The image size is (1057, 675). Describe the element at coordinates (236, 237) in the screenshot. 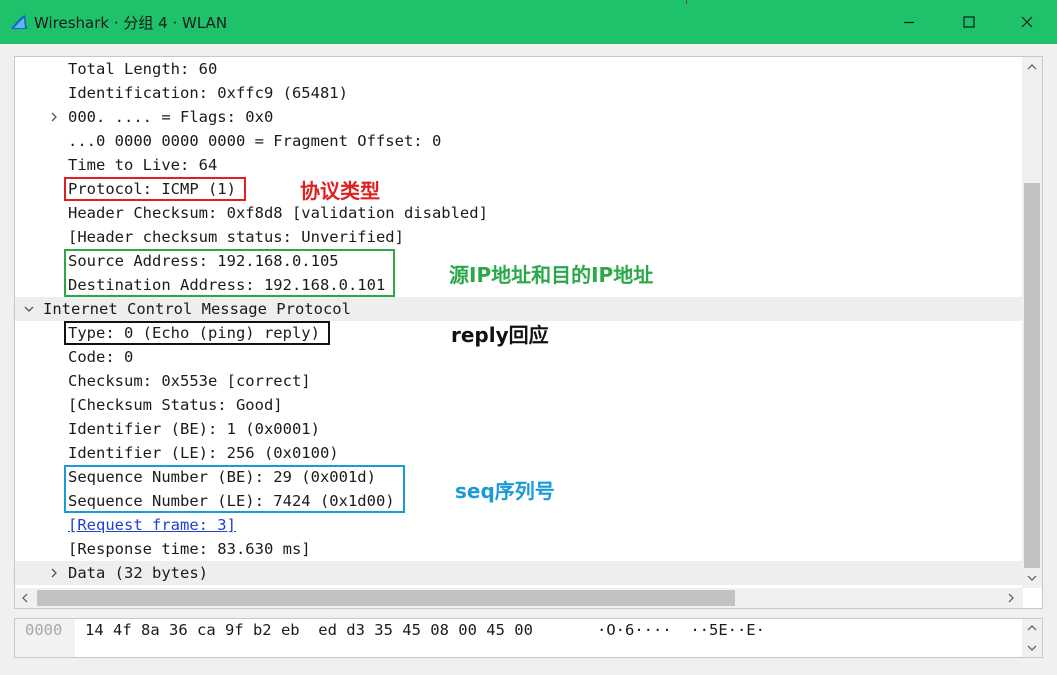

I see `tree-row-label: [Header checksum status: Unverified]` at that location.